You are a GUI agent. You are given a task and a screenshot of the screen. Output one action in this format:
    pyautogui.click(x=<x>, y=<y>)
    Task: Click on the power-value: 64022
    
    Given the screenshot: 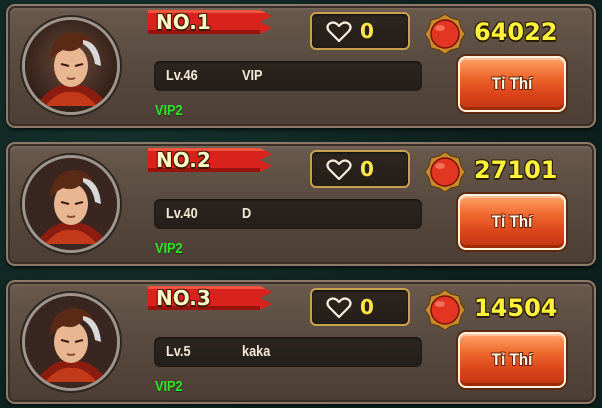 What is the action you would take?
    pyautogui.click(x=516, y=32)
    